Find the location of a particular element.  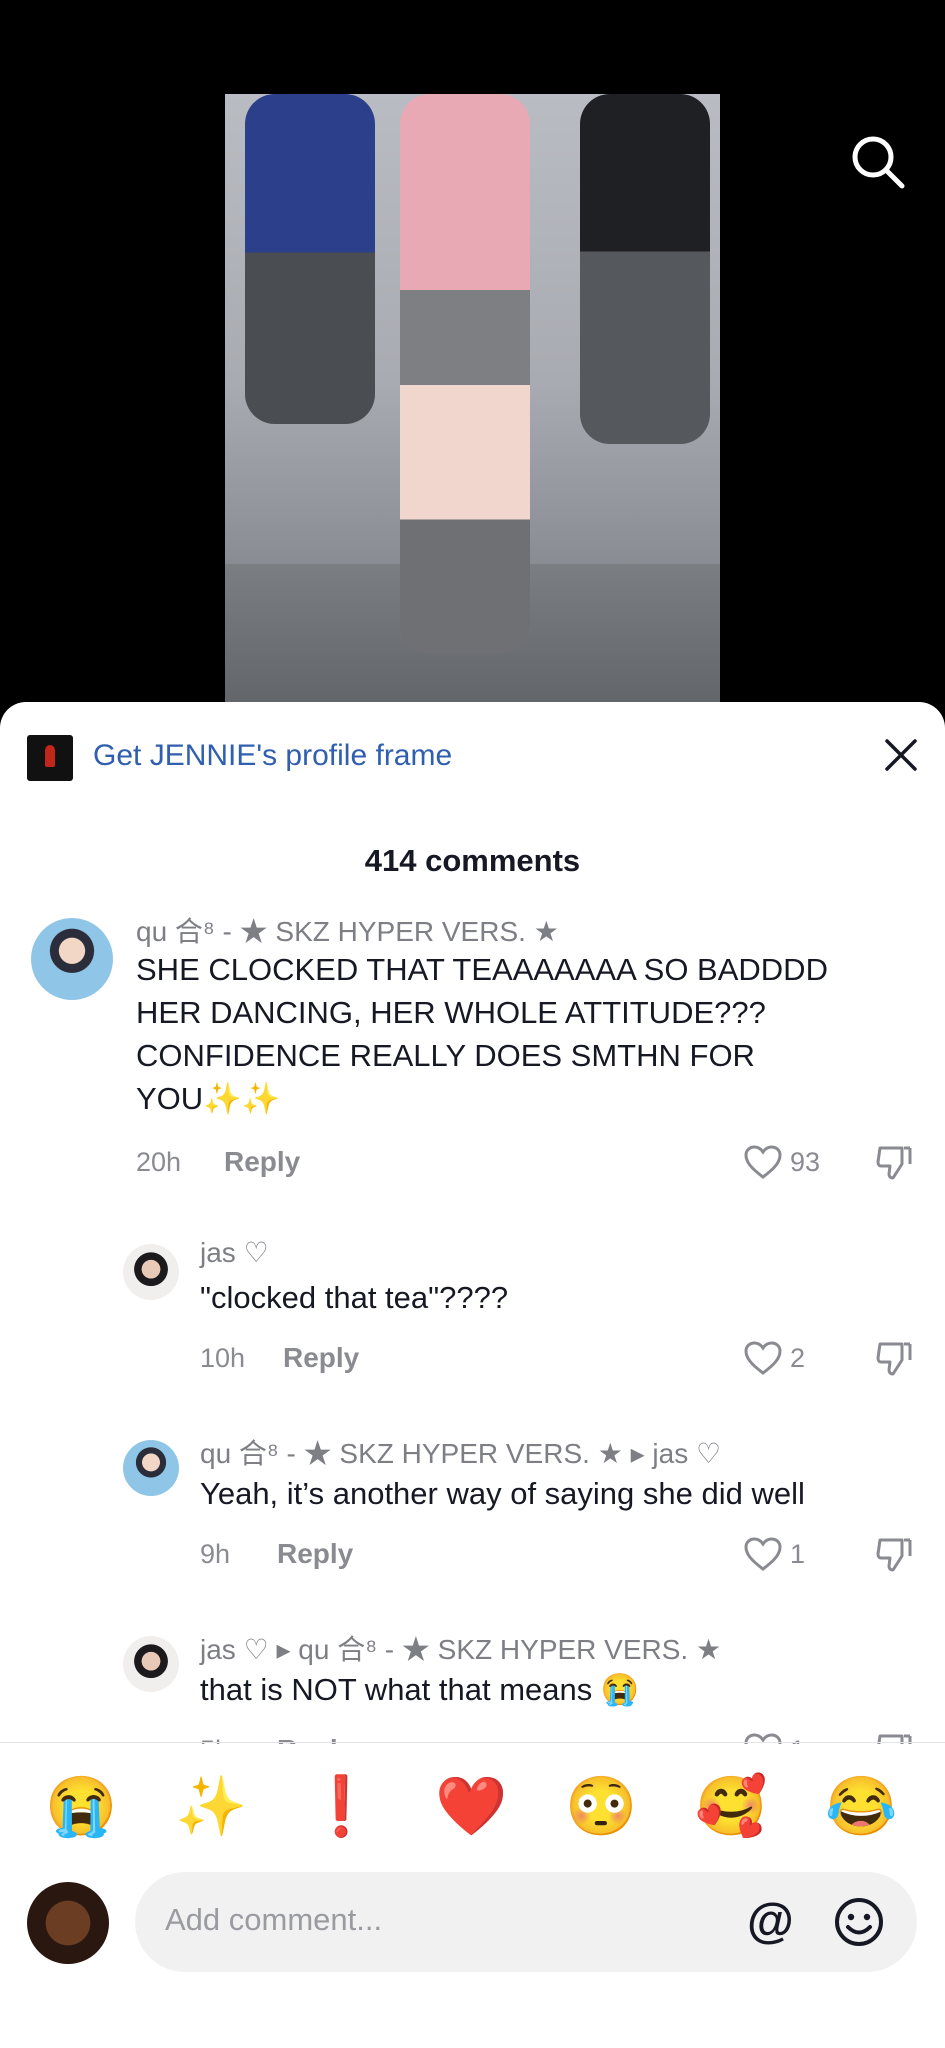

video-person-left is located at coordinates (310, 259).